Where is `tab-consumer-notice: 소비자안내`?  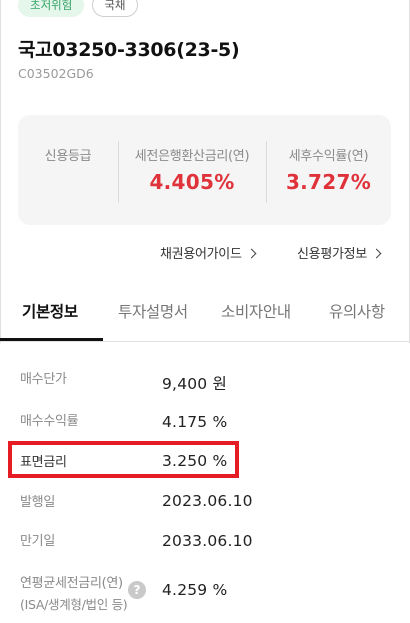 tab-consumer-notice: 소비자안내 is located at coordinates (256, 311).